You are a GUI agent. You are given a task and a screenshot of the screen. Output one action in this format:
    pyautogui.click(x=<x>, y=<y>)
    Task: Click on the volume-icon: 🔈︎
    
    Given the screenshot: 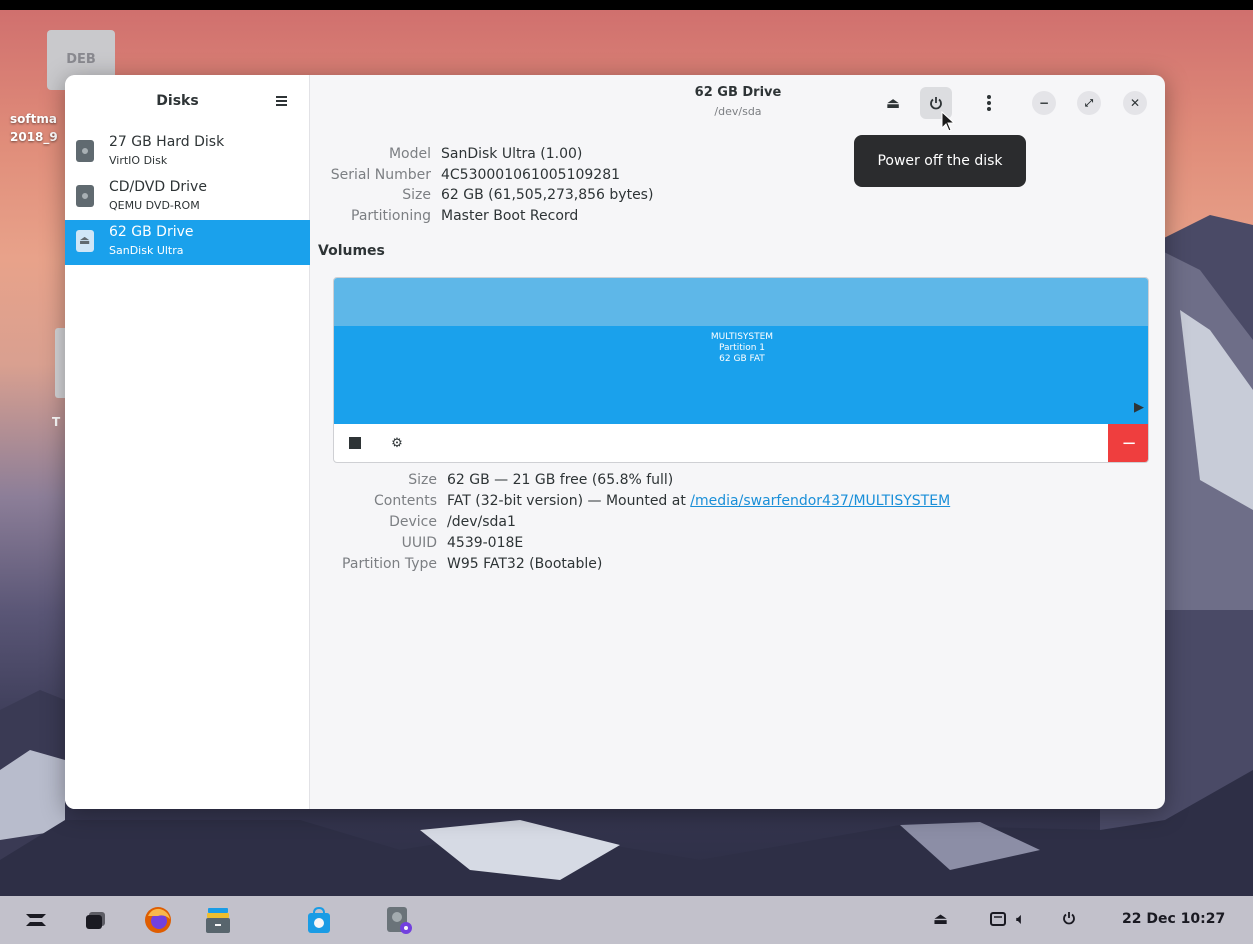 What is the action you would take?
    pyautogui.click(x=1021, y=919)
    